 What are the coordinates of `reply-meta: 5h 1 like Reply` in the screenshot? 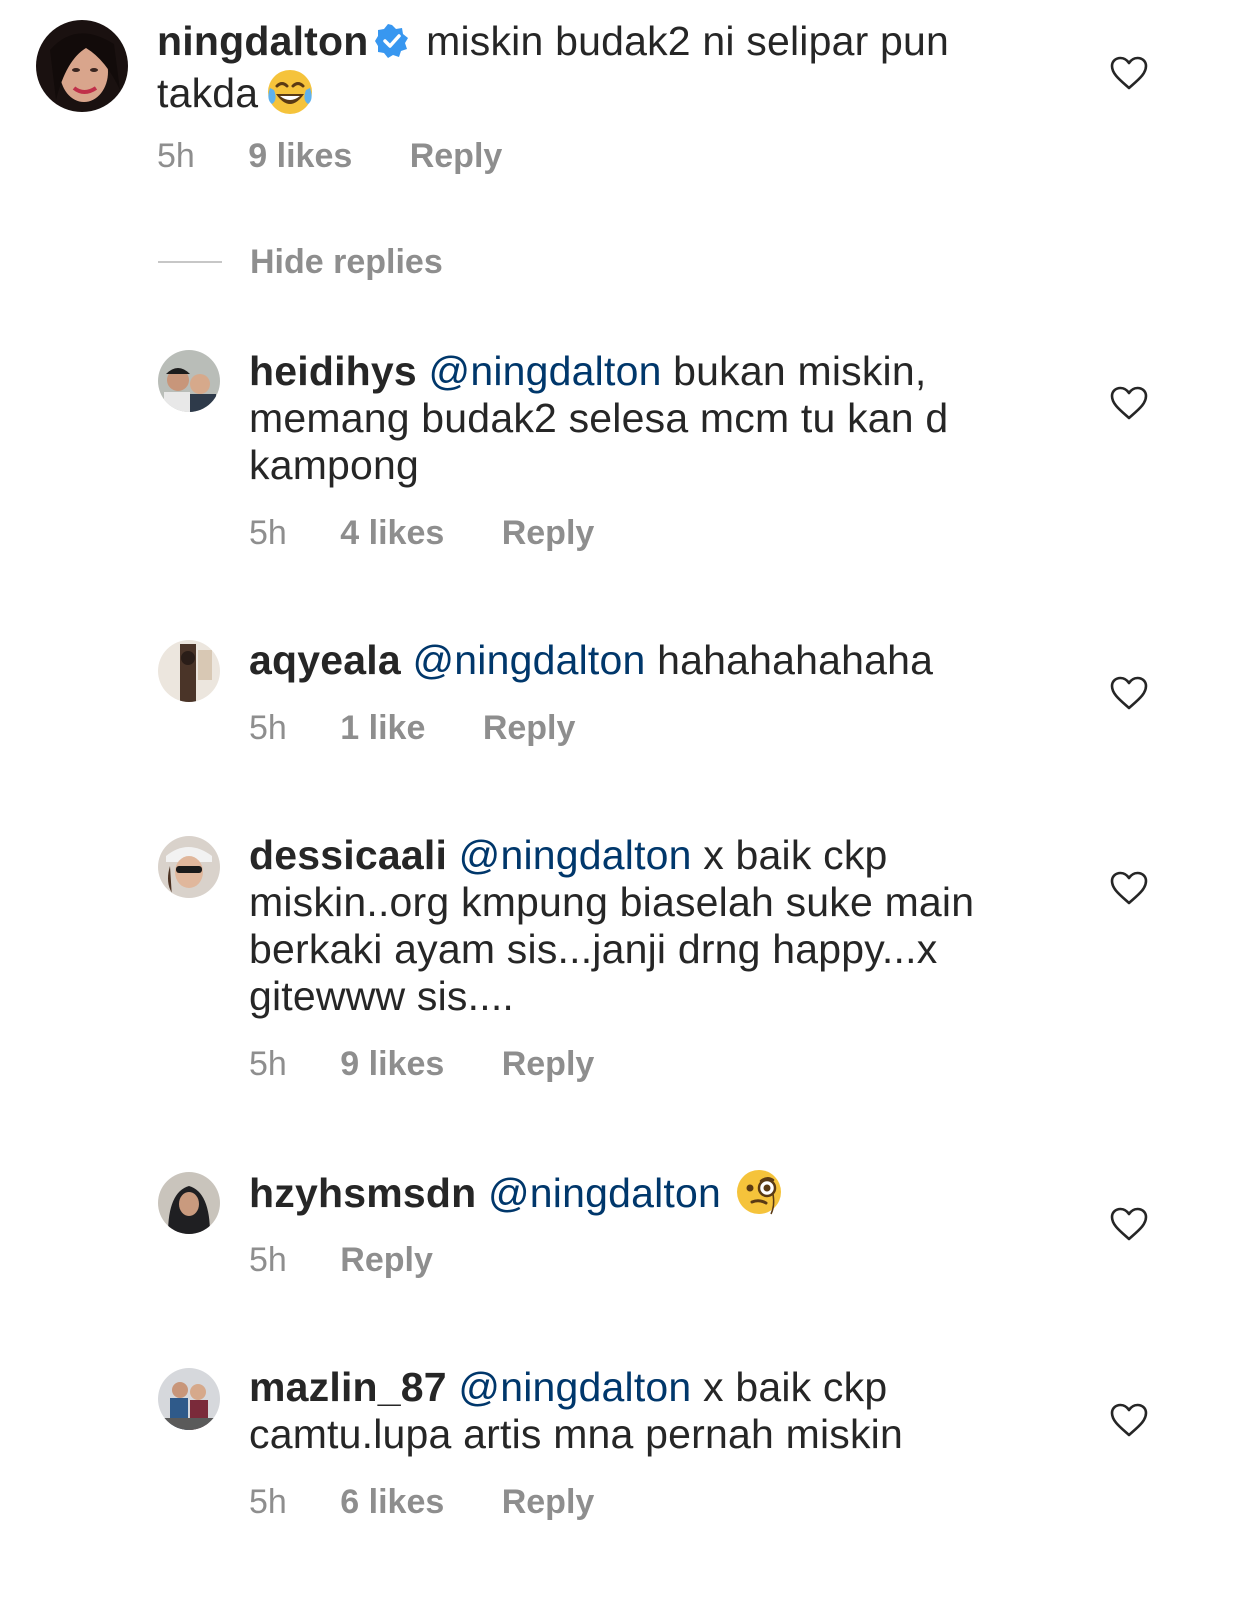 It's located at (412, 728).